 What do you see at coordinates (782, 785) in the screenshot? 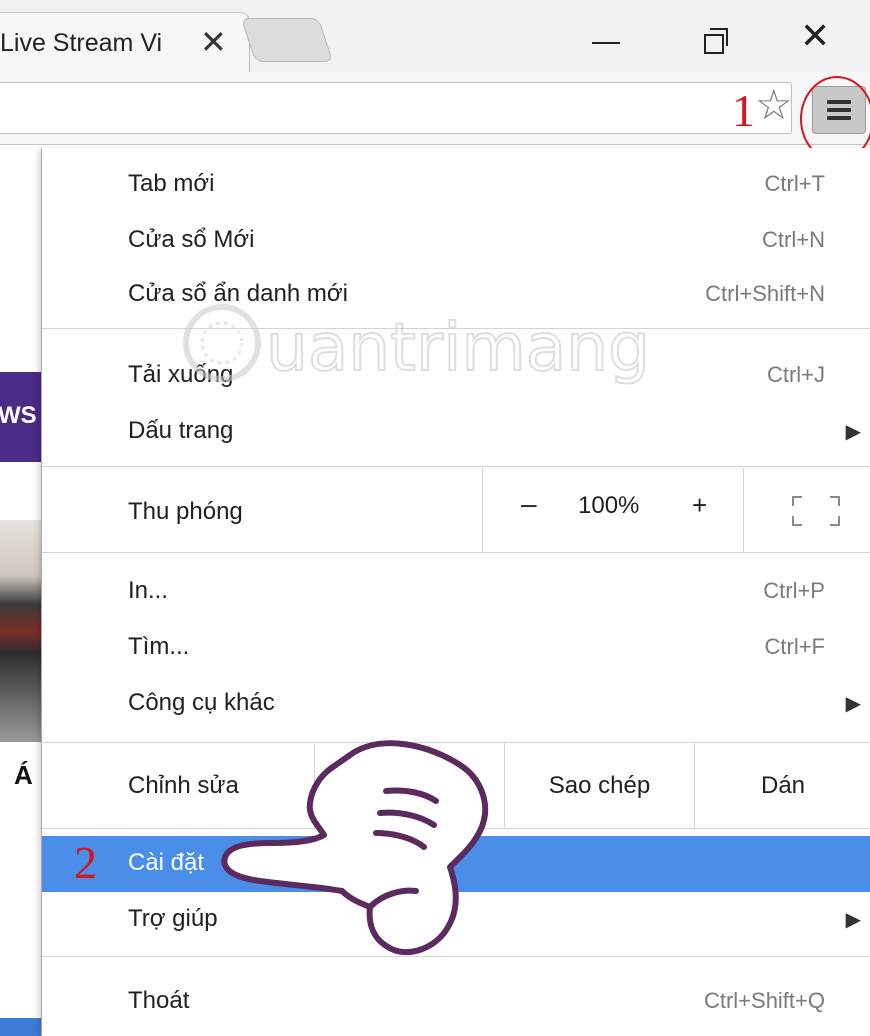
I see `paste-button: Dán` at bounding box center [782, 785].